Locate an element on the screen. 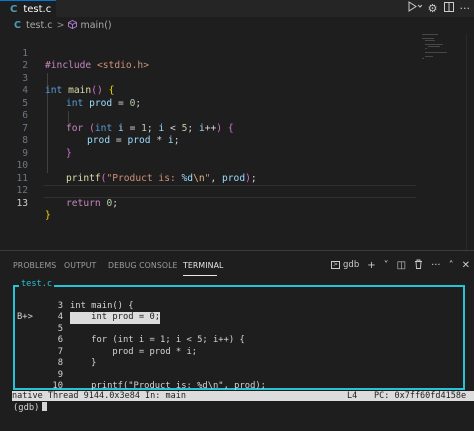  gdb-prompt-label: (gdb) is located at coordinates (26, 408).